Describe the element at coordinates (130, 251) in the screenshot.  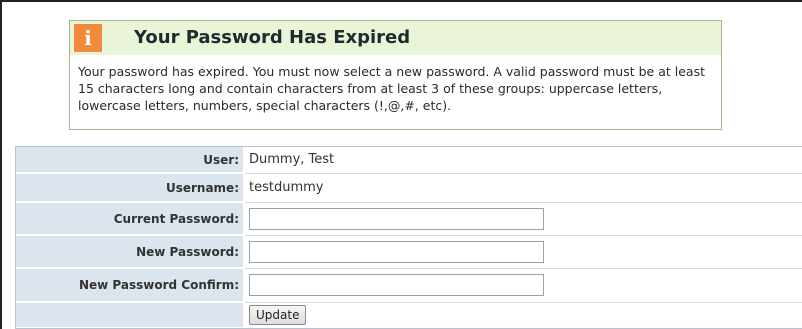
I see `new-password-label: New Password:` at that location.